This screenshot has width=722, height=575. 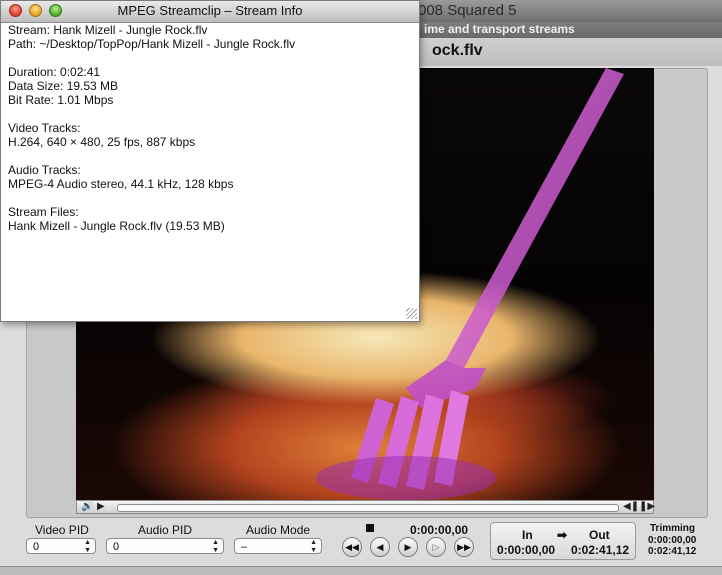 I want to click on audio-mode-label: Audio Mode, so click(x=278, y=530).